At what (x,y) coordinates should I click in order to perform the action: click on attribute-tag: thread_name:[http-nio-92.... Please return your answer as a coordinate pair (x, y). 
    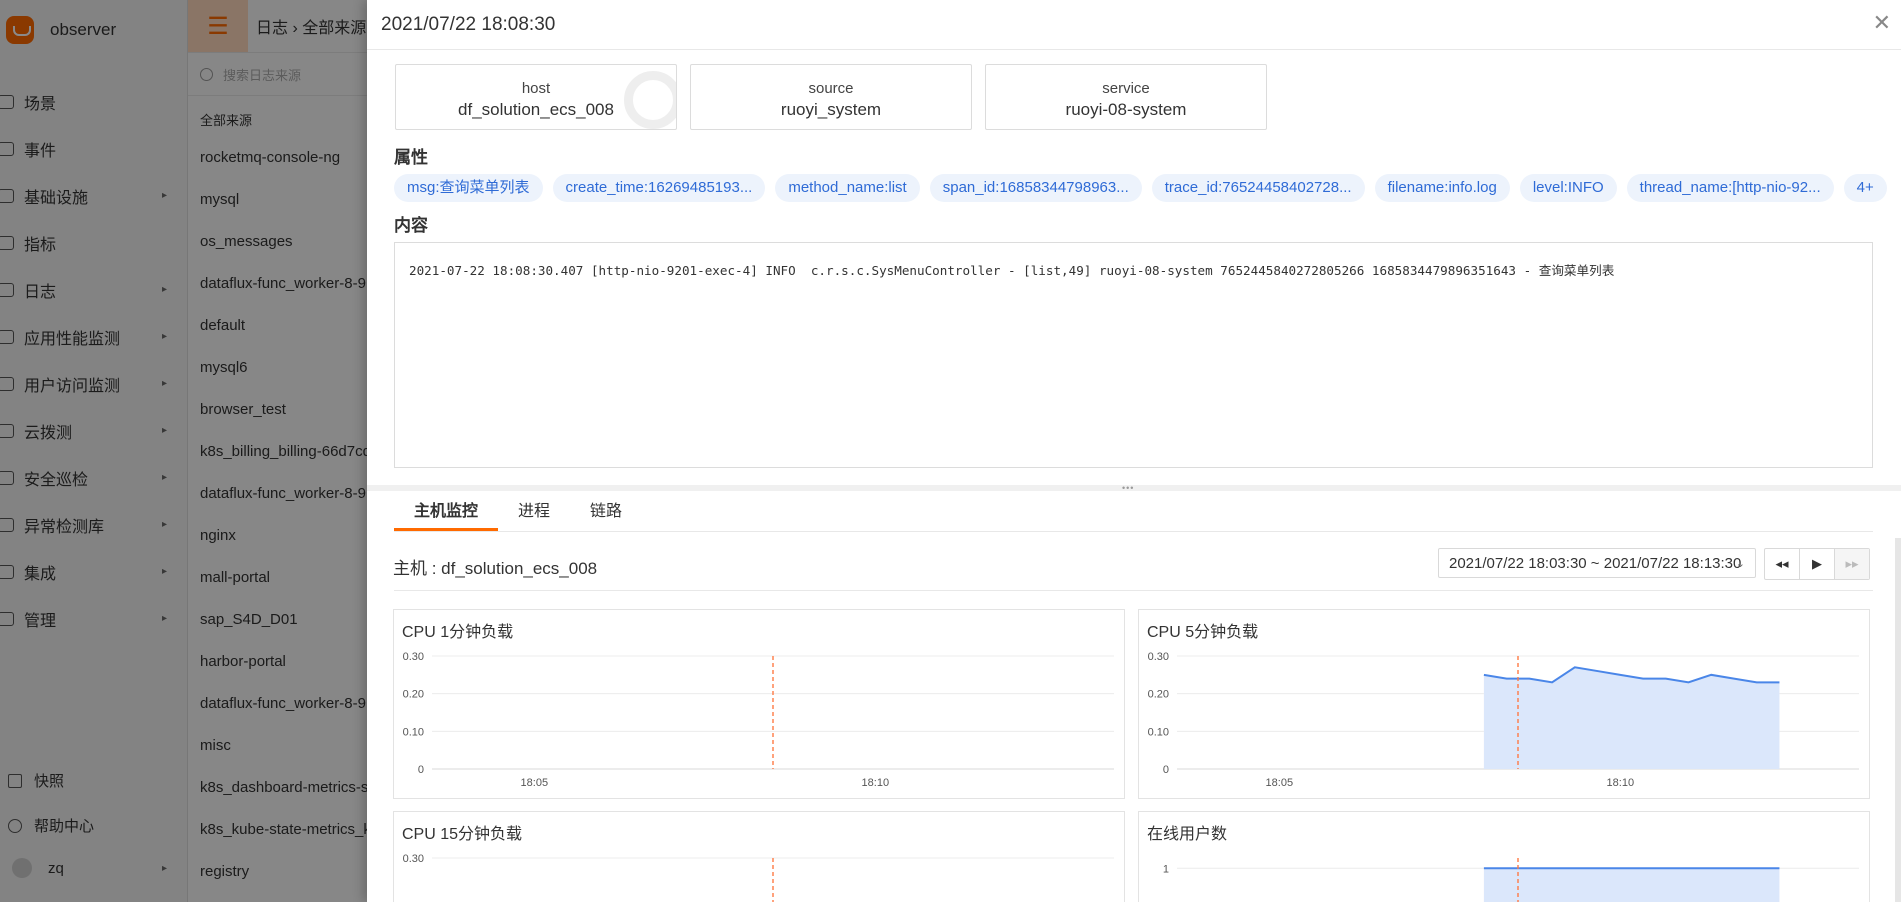
    Looking at the image, I should click on (1730, 188).